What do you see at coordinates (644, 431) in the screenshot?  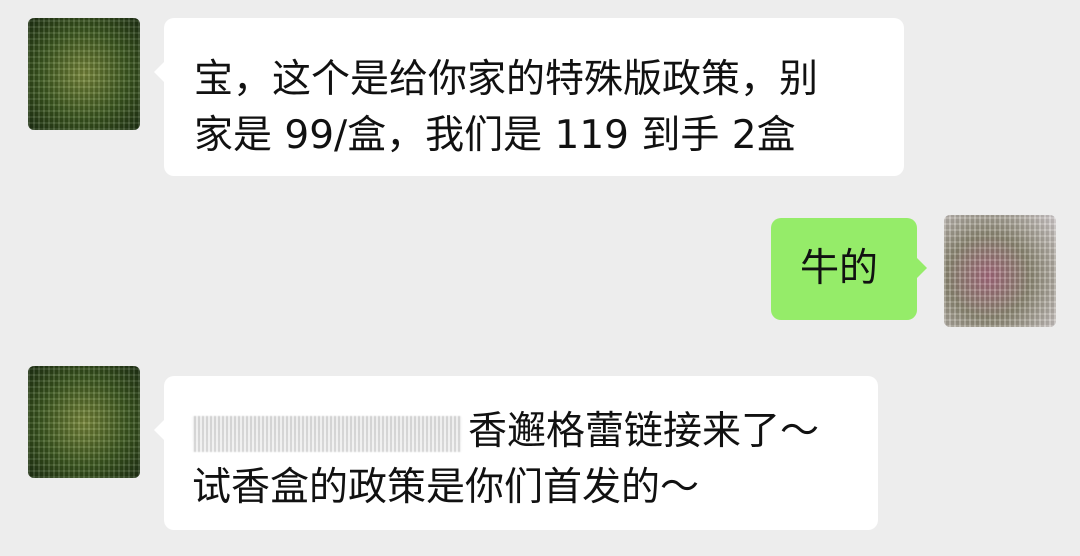 I see `message-text: 香邂格蕾链接来了～` at bounding box center [644, 431].